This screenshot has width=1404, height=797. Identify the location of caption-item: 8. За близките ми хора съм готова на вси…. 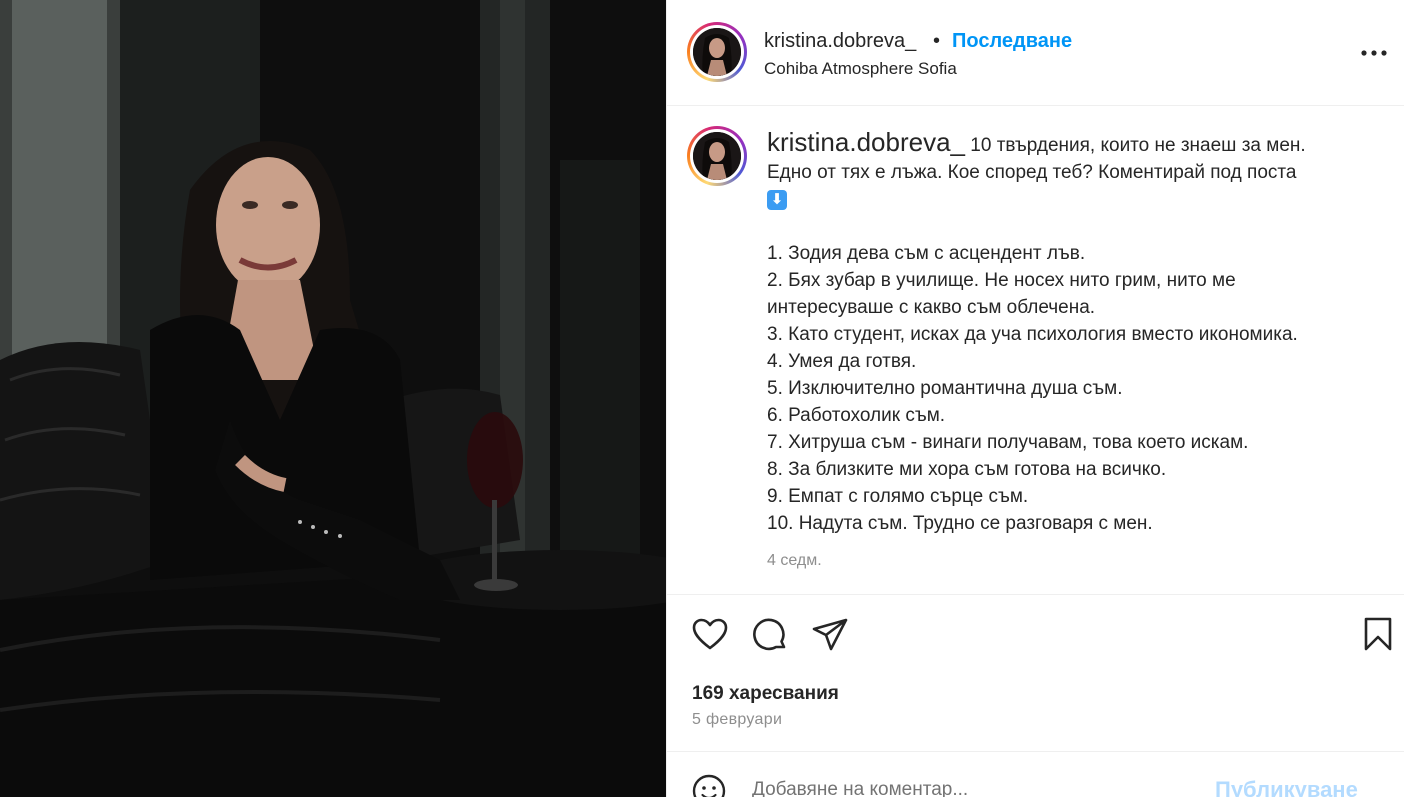
(967, 469).